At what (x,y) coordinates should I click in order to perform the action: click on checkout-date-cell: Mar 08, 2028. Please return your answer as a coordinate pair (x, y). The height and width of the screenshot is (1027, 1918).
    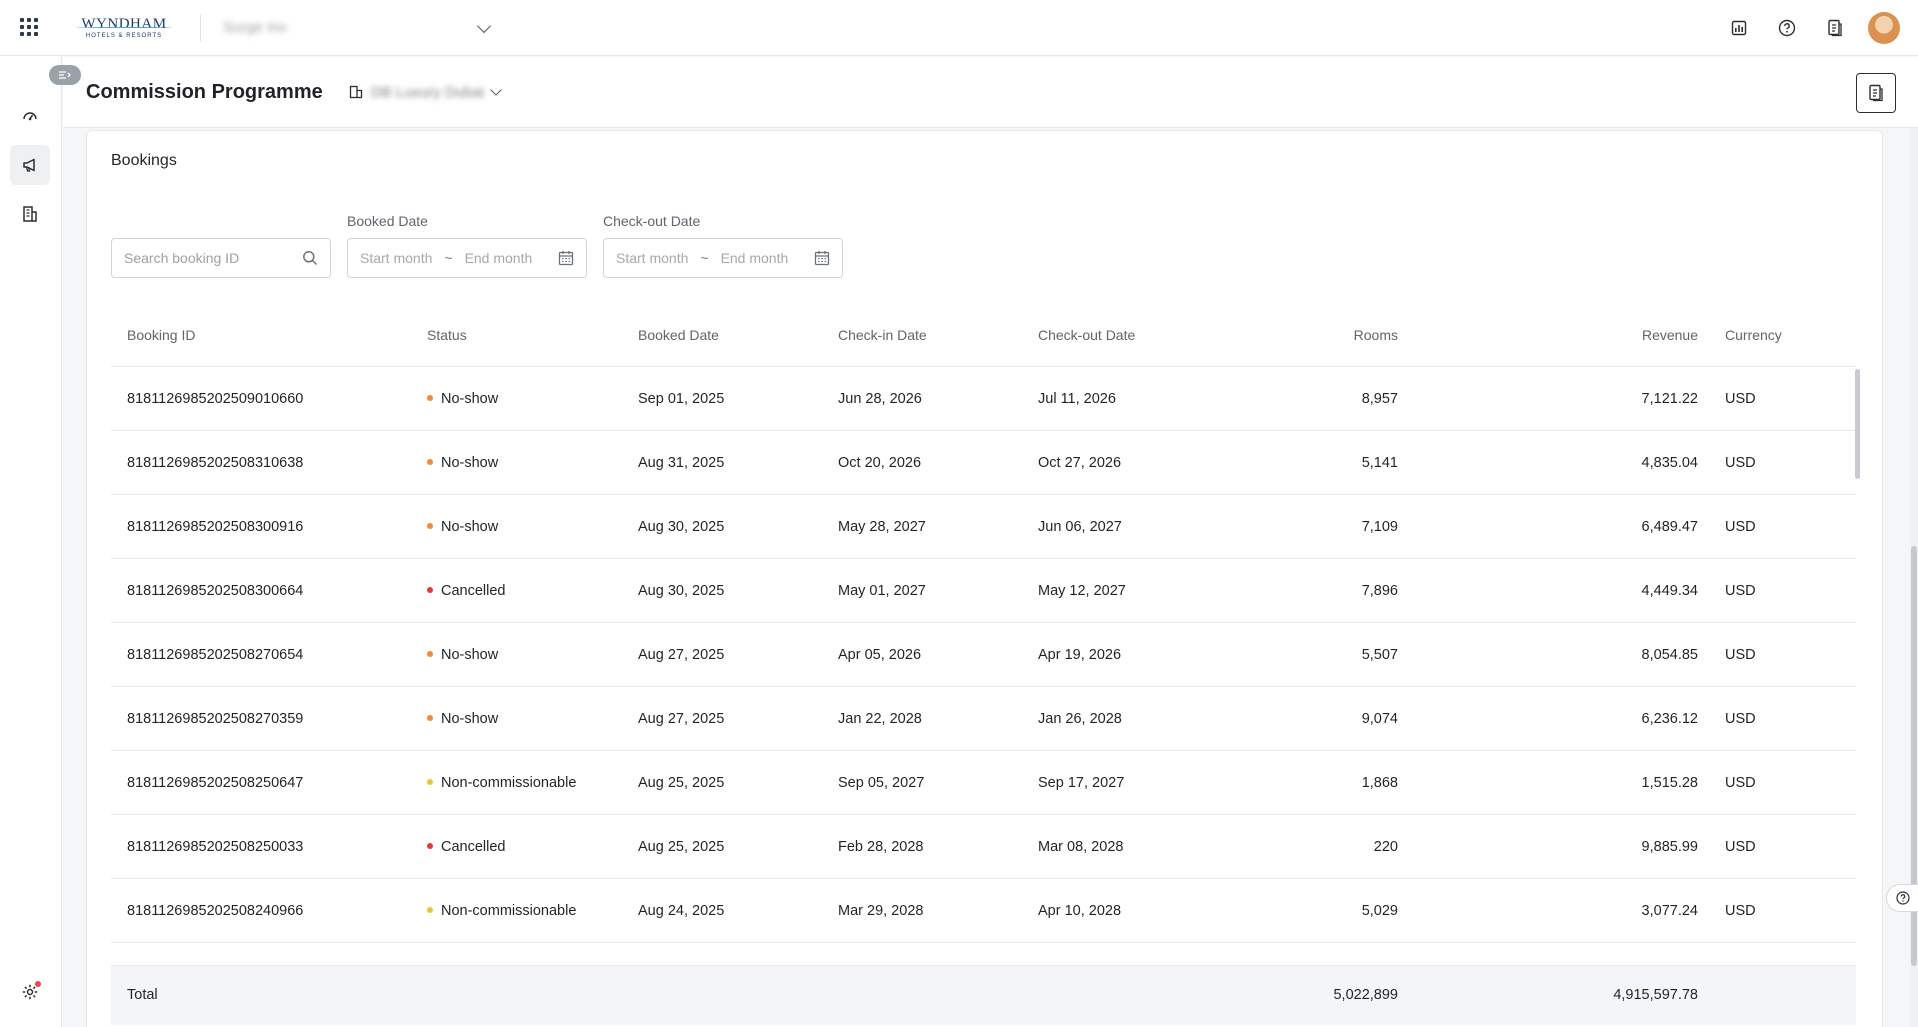
    Looking at the image, I should click on (1081, 847).